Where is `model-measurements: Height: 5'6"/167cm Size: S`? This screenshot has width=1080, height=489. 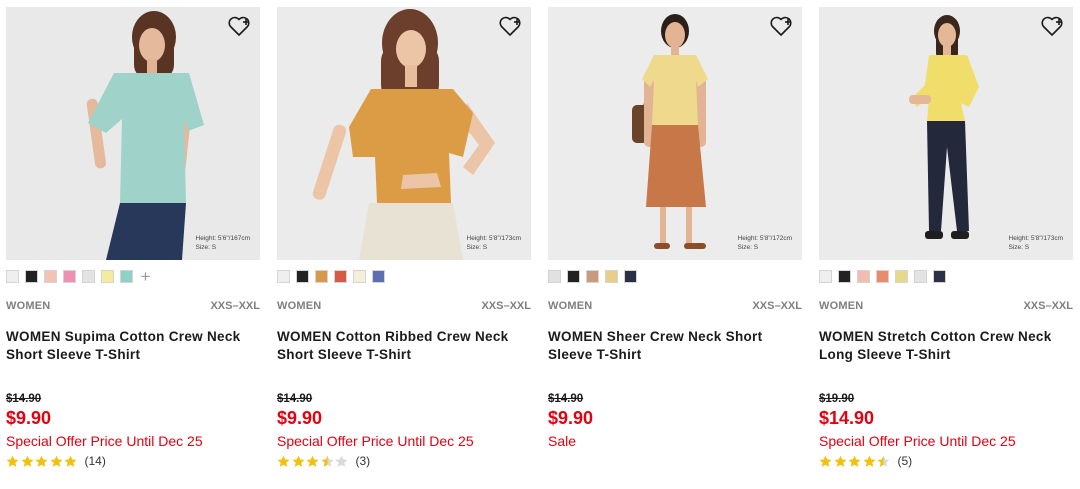
model-measurements: Height: 5'6"/167cm Size: S is located at coordinates (223, 243).